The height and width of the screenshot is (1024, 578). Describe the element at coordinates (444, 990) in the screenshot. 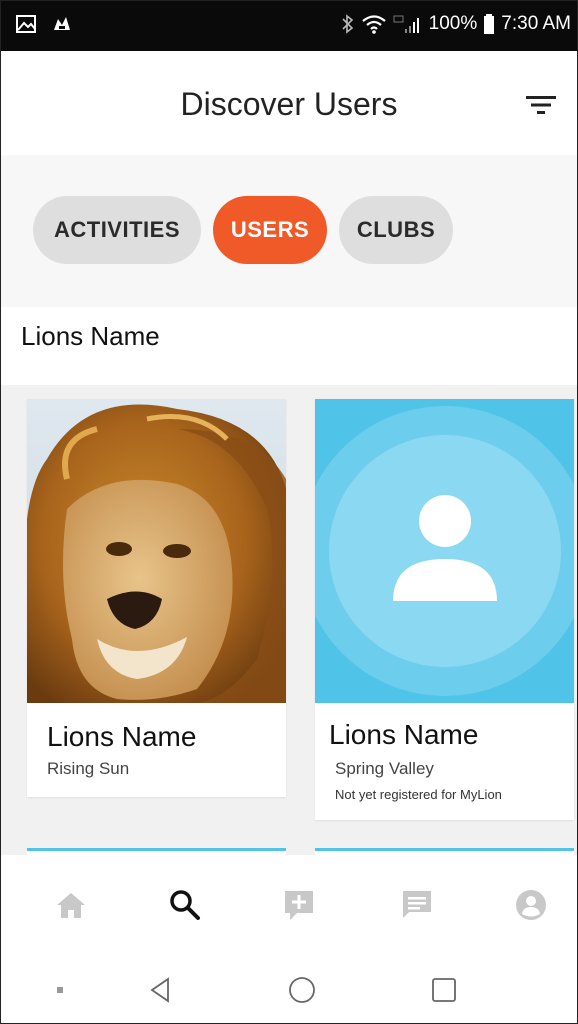

I see `overview-icon` at that location.